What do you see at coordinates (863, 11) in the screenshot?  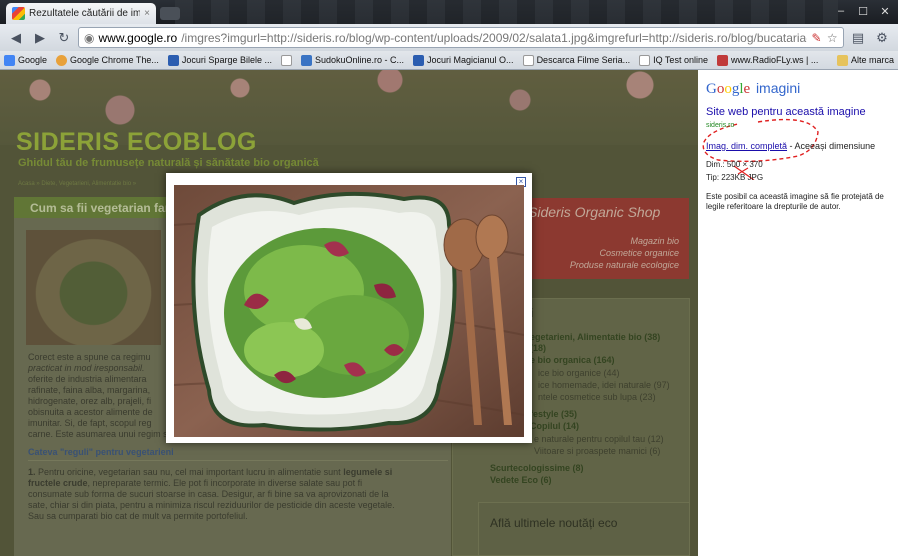 I see `maximize-icon: ☐` at bounding box center [863, 11].